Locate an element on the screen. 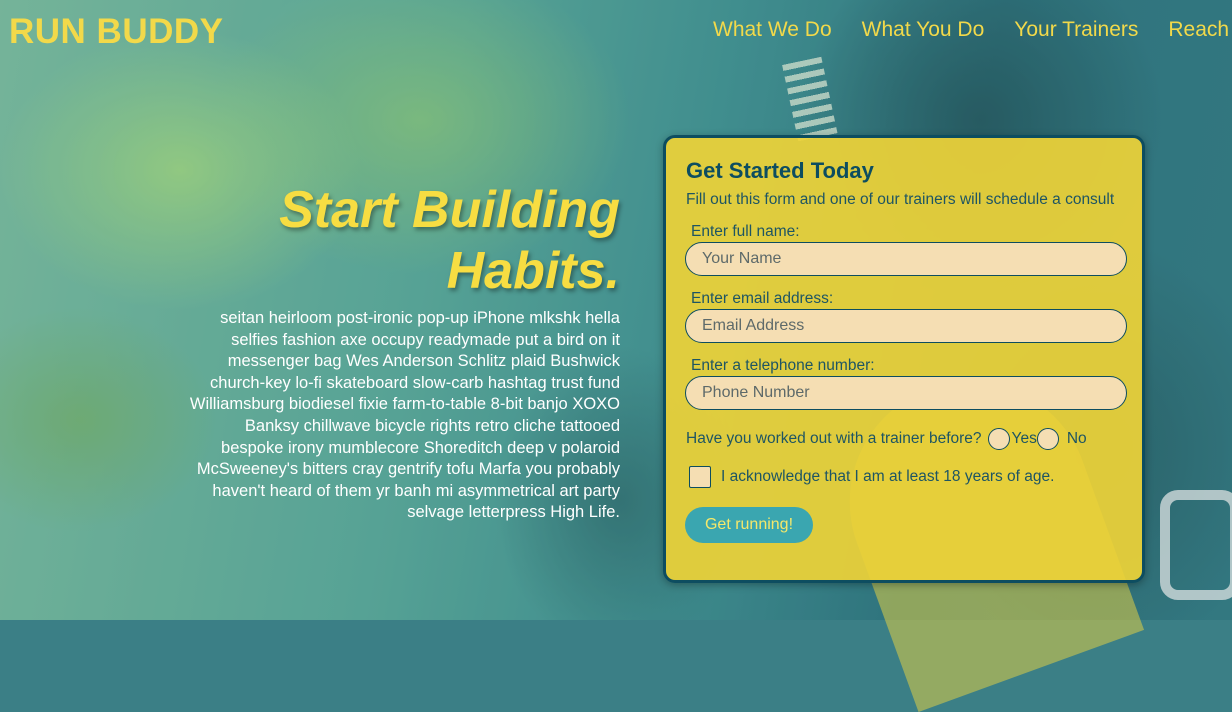 This screenshot has width=1232, height=712. nav-what-you-do: What You Do is located at coordinates (923, 30).